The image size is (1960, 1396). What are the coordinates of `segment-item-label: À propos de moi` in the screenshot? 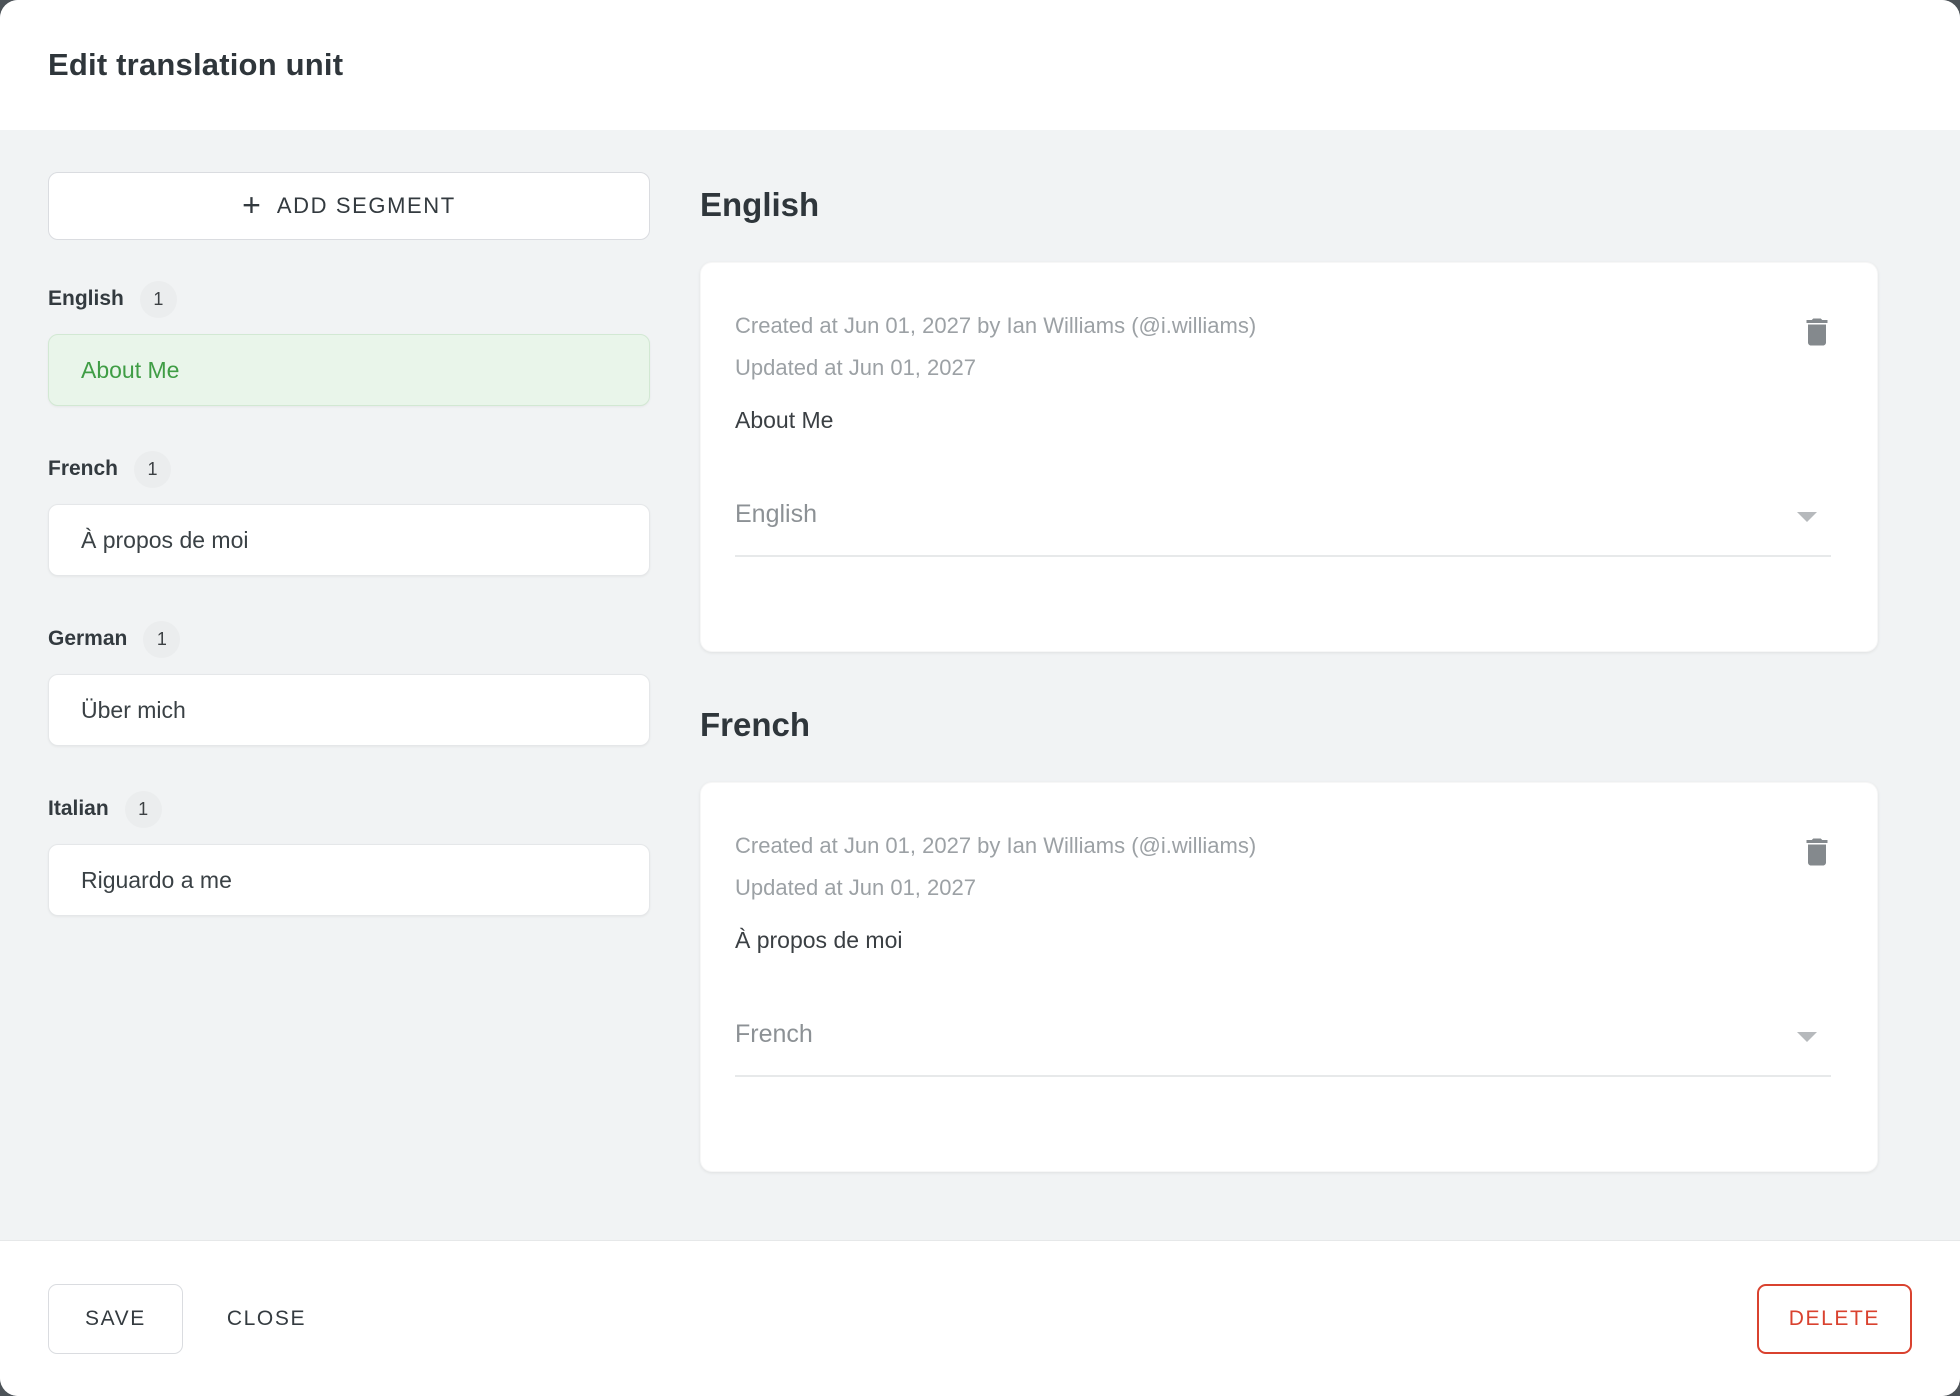 It's located at (165, 539).